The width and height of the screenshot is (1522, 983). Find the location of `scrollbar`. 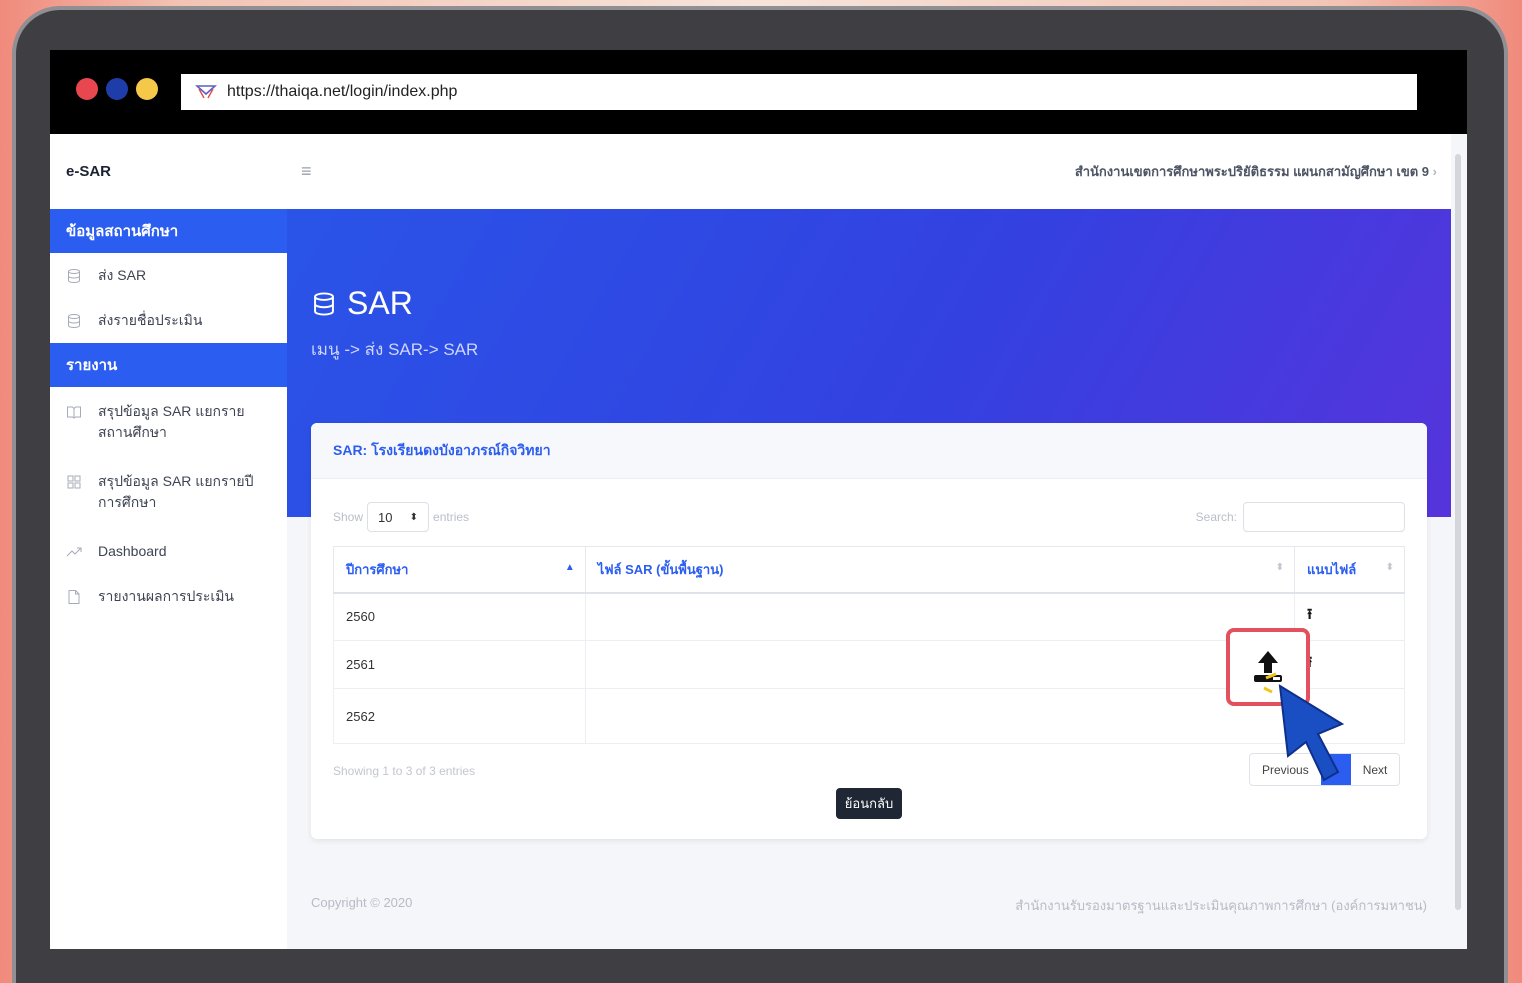

scrollbar is located at coordinates (1458, 532).